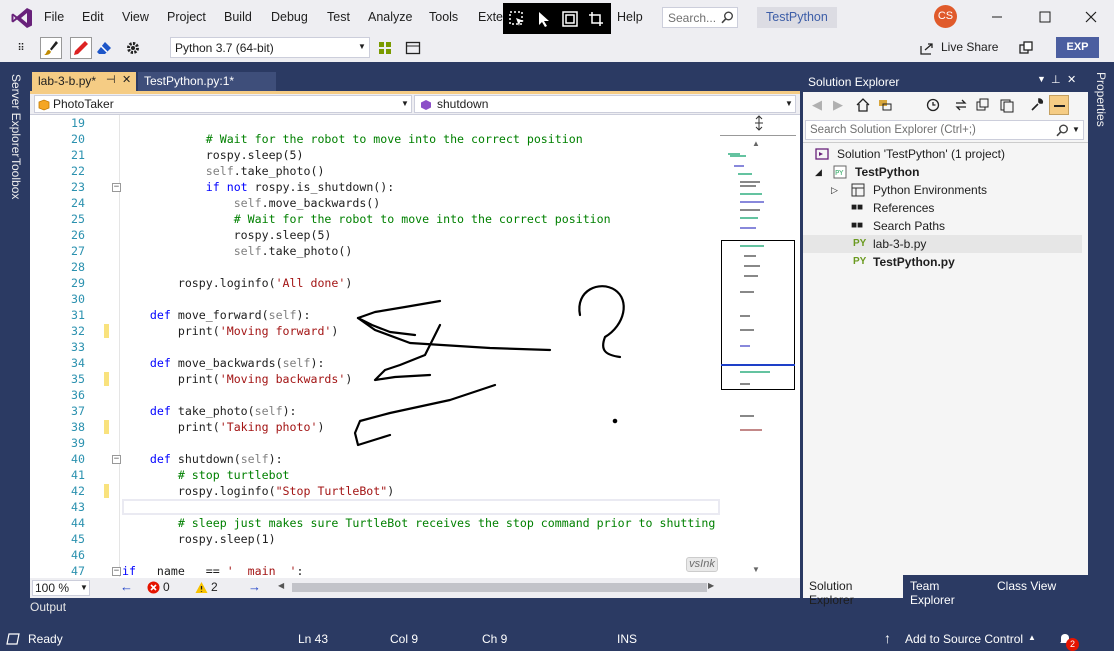  What do you see at coordinates (214, 587) in the screenshot?
I see `warning-count: 2` at bounding box center [214, 587].